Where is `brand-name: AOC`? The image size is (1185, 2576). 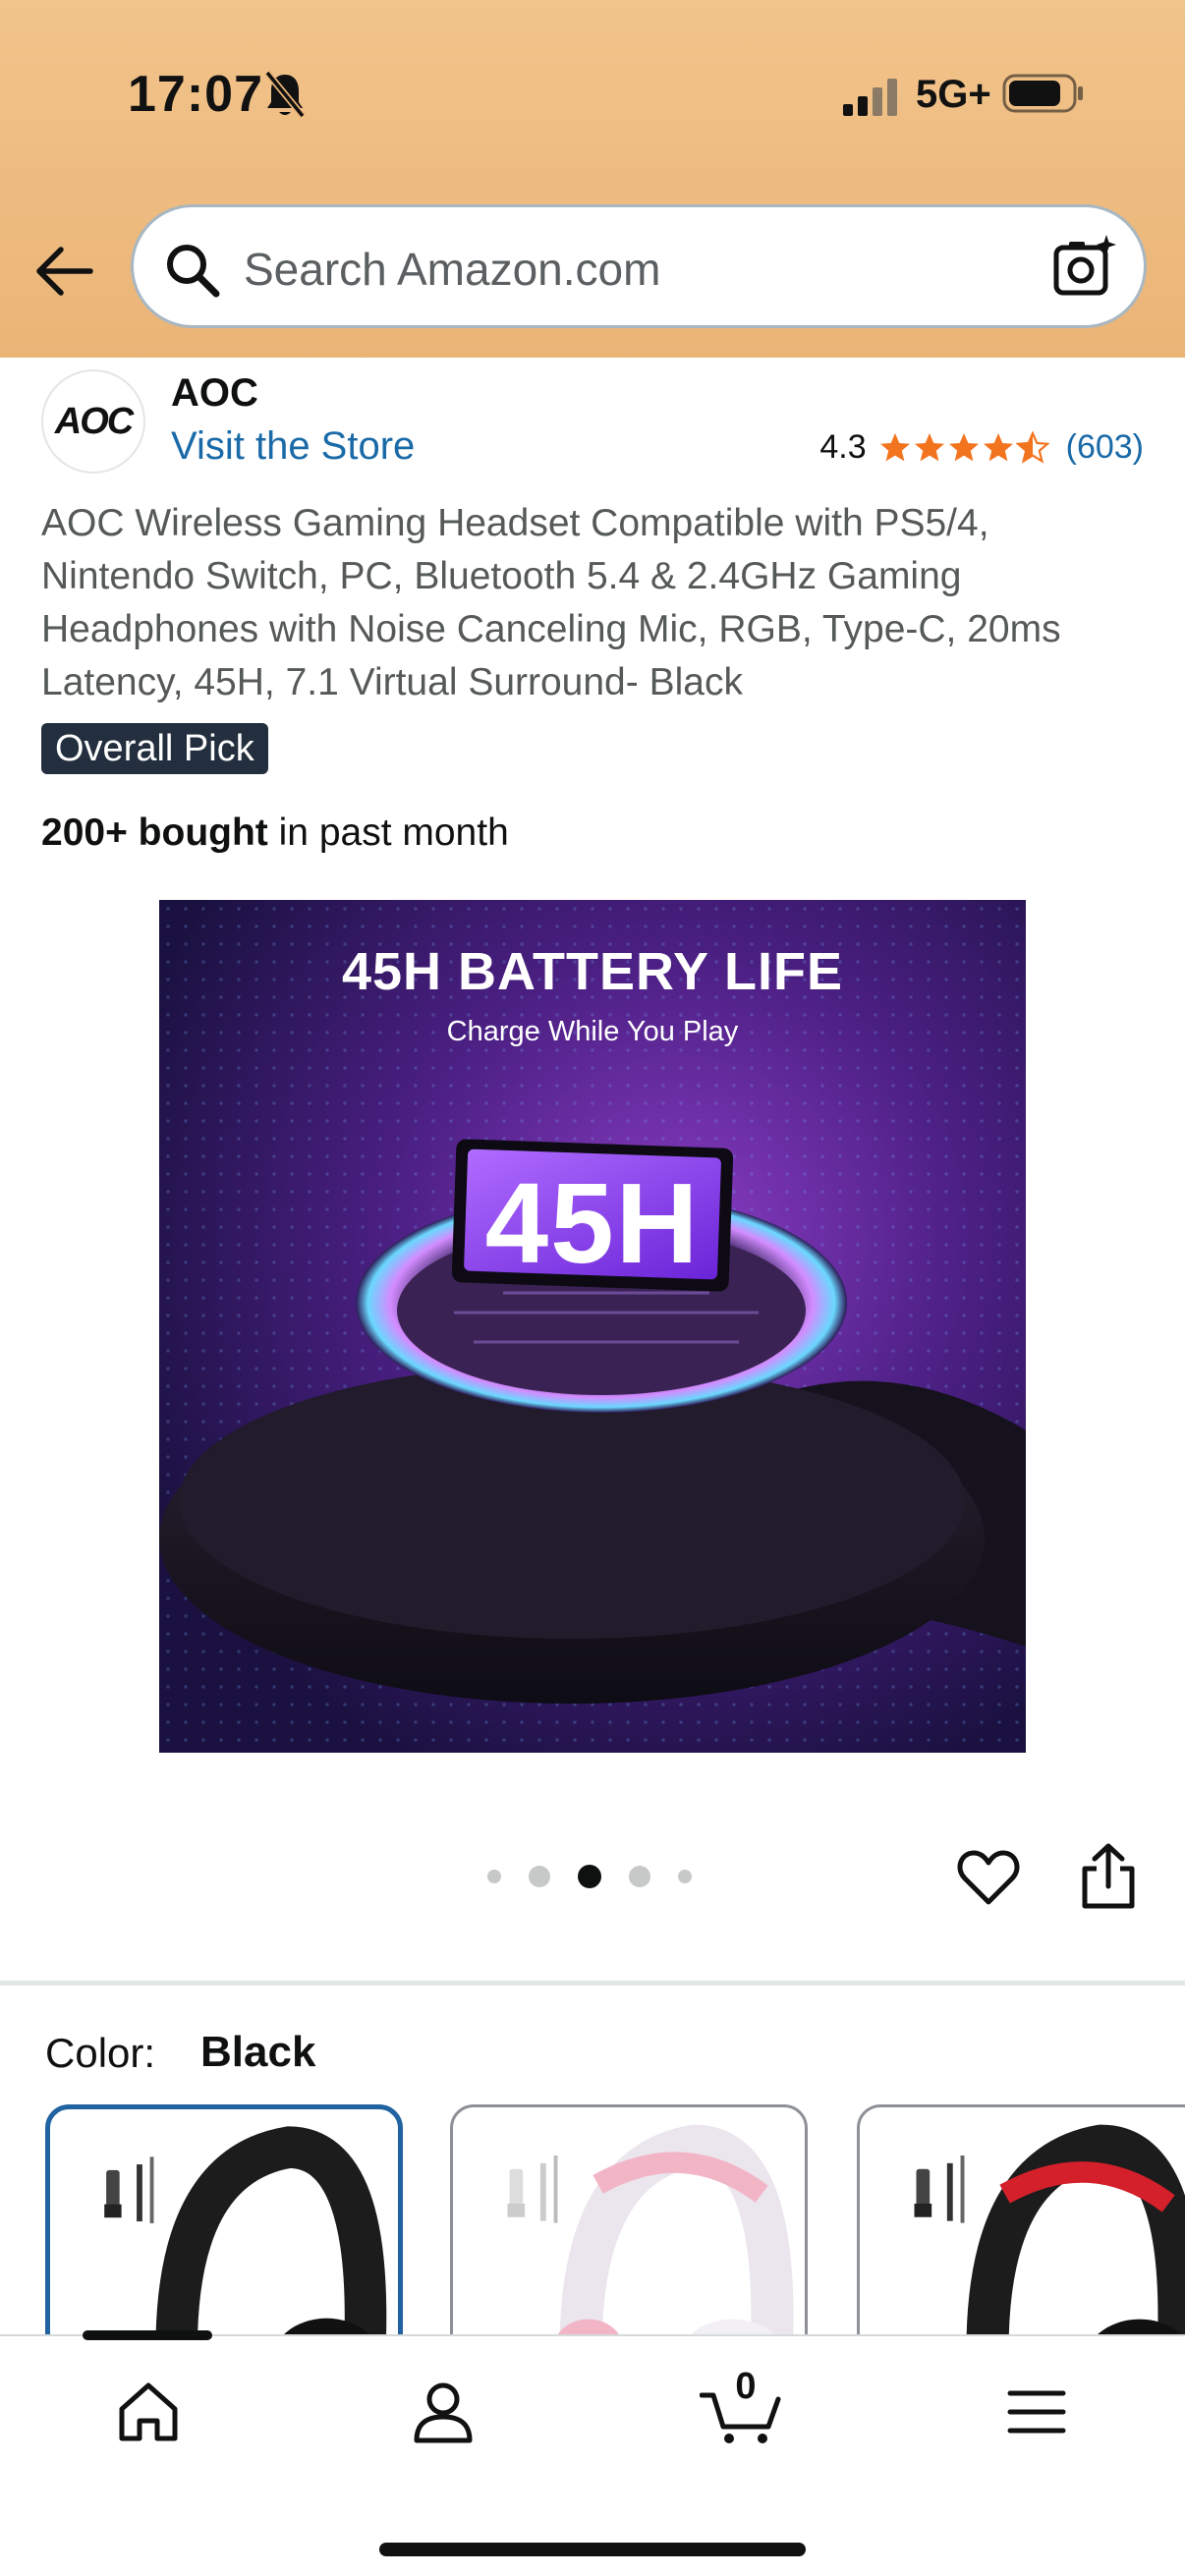 brand-name: AOC is located at coordinates (215, 393).